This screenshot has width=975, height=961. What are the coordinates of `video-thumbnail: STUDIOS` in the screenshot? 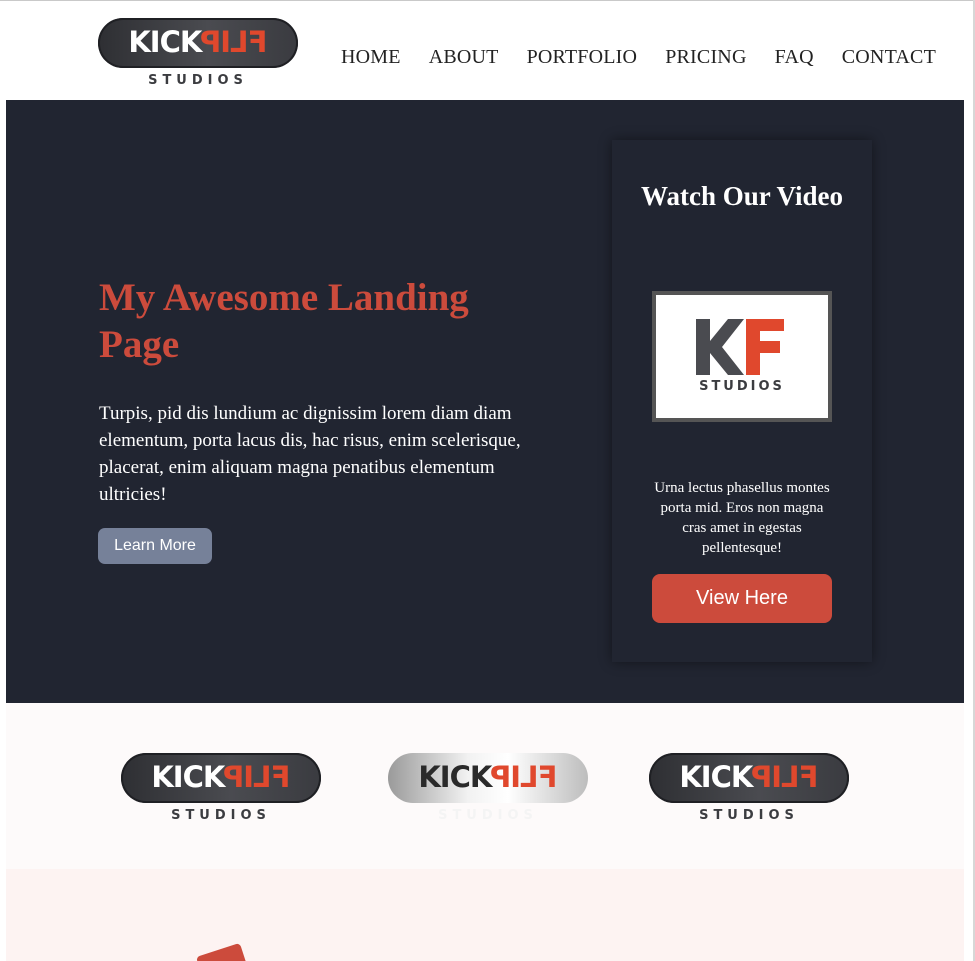 It's located at (742, 356).